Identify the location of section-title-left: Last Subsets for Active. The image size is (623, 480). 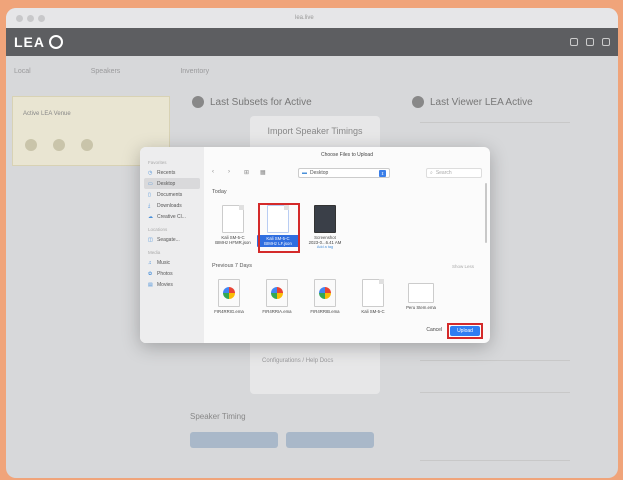
(252, 102).